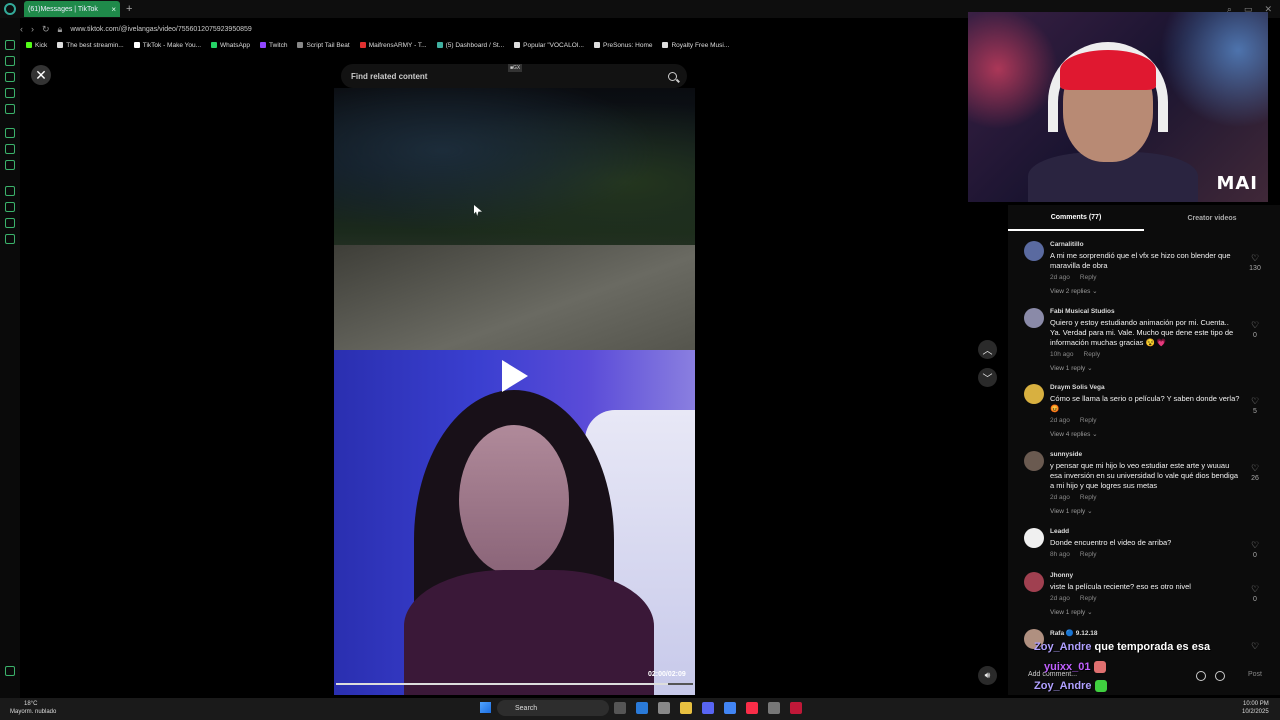 The image size is (1280, 720). What do you see at coordinates (553, 708) in the screenshot?
I see `taskbar-search: Search` at bounding box center [553, 708].